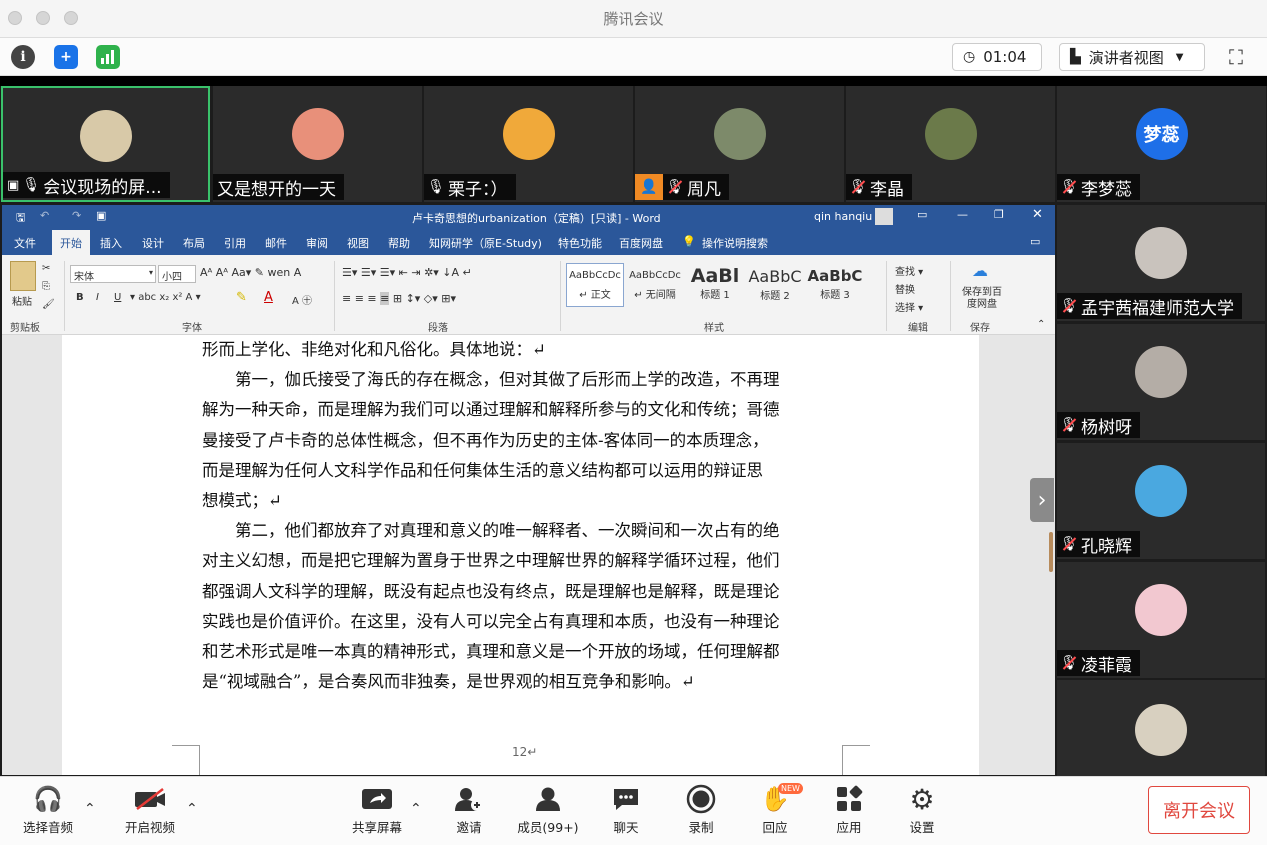  I want to click on tab-references: 引用, so click(235, 243).